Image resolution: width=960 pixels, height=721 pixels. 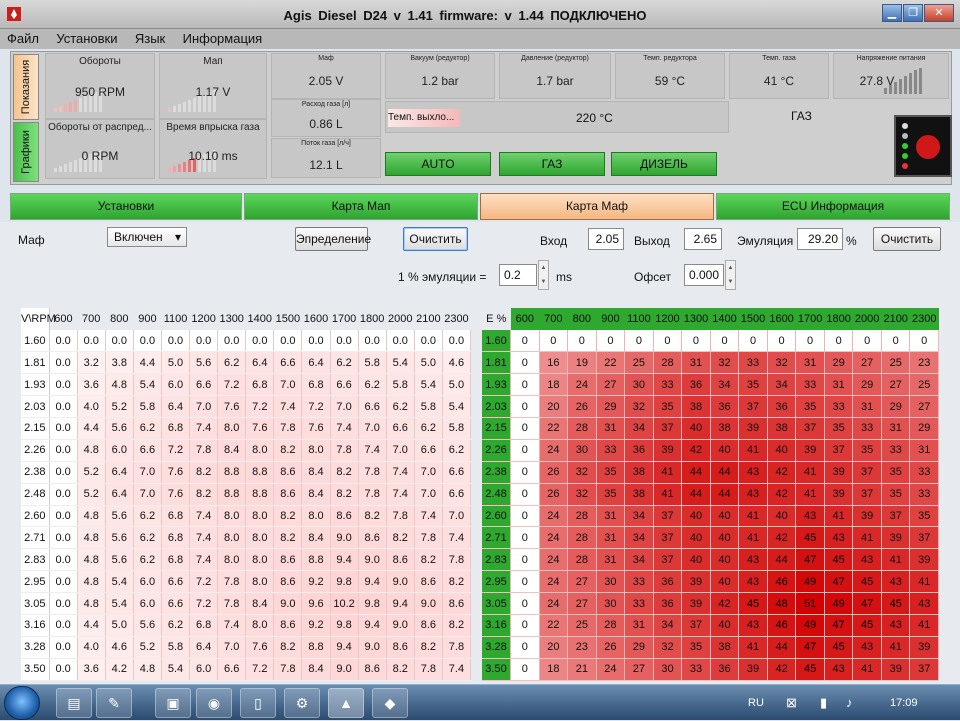 I want to click on table-cell: 7.2, so click(x=176, y=450).